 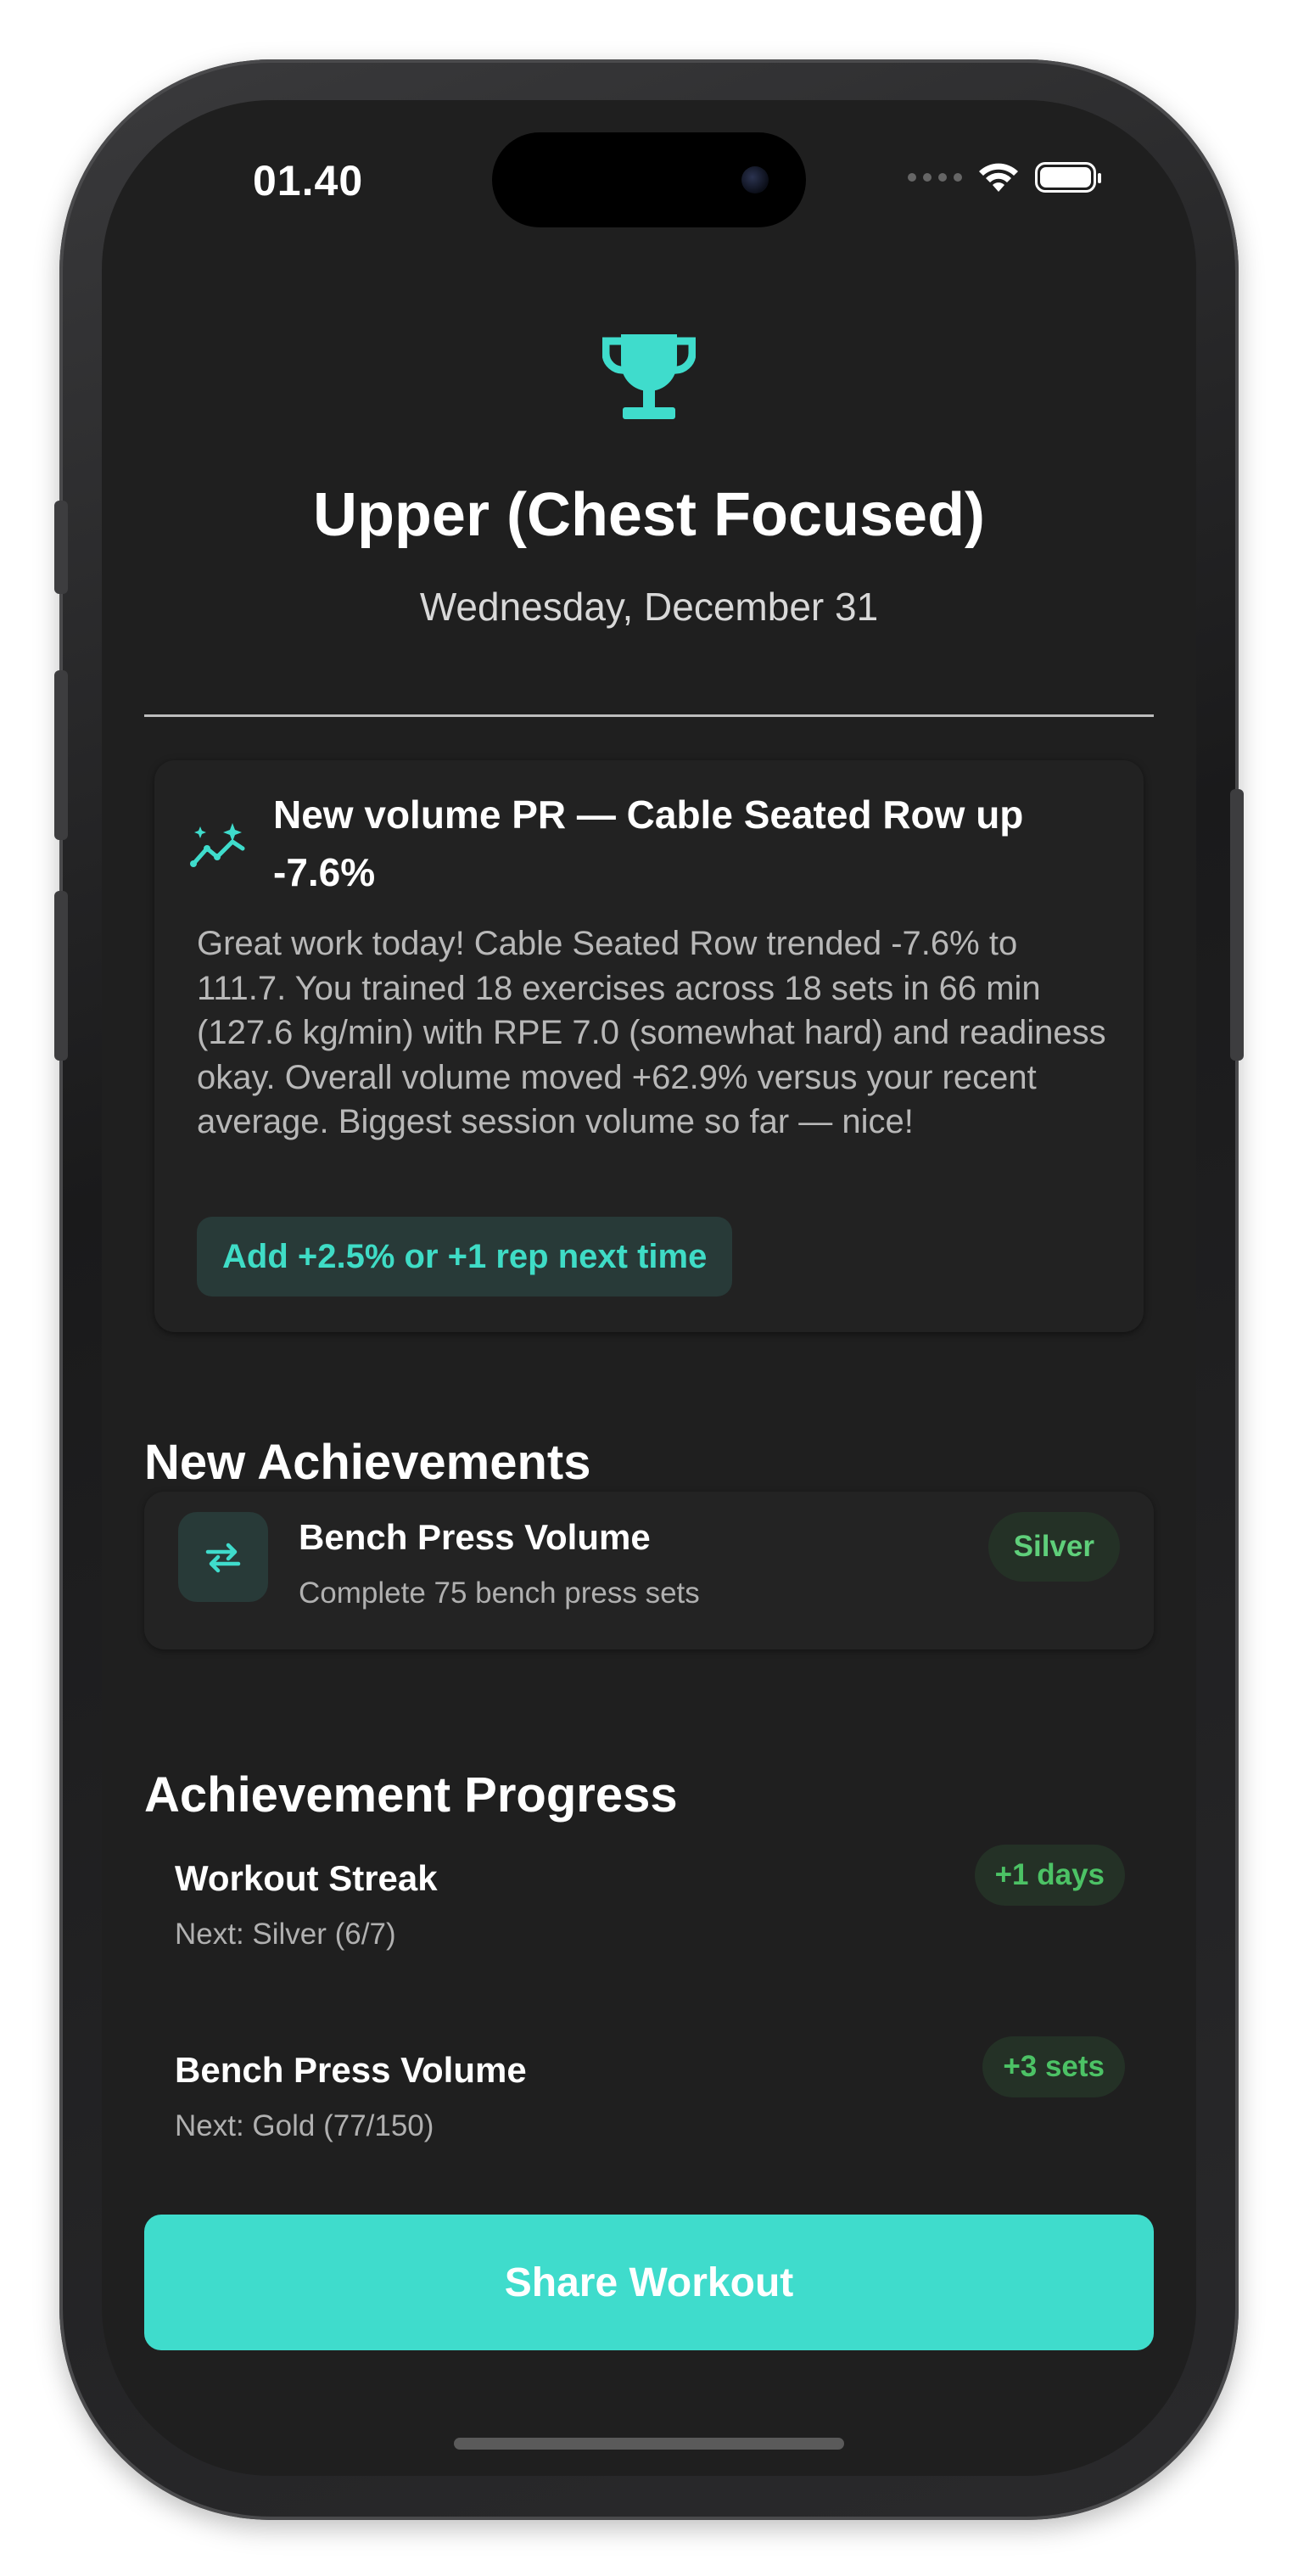 What do you see at coordinates (351, 2070) in the screenshot?
I see `progress-name: Bench Press Volume` at bounding box center [351, 2070].